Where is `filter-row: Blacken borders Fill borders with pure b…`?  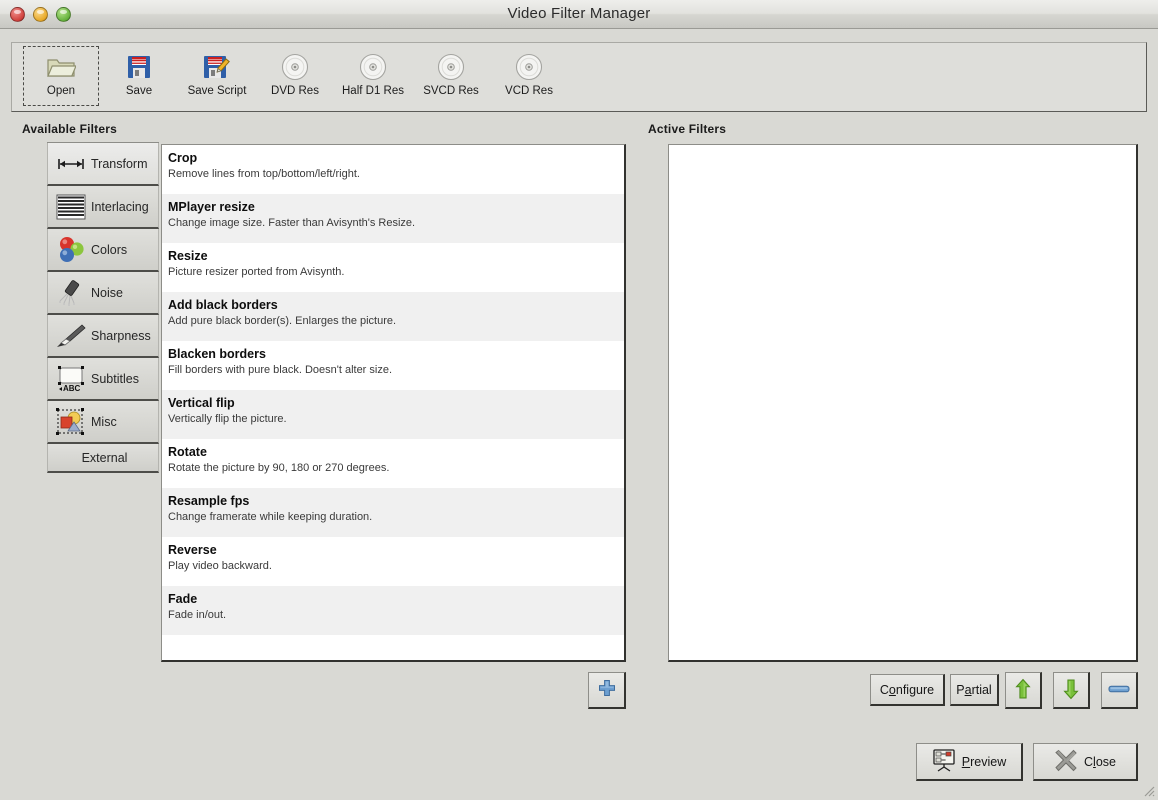 filter-row: Blacken borders Fill borders with pure b… is located at coordinates (393, 365).